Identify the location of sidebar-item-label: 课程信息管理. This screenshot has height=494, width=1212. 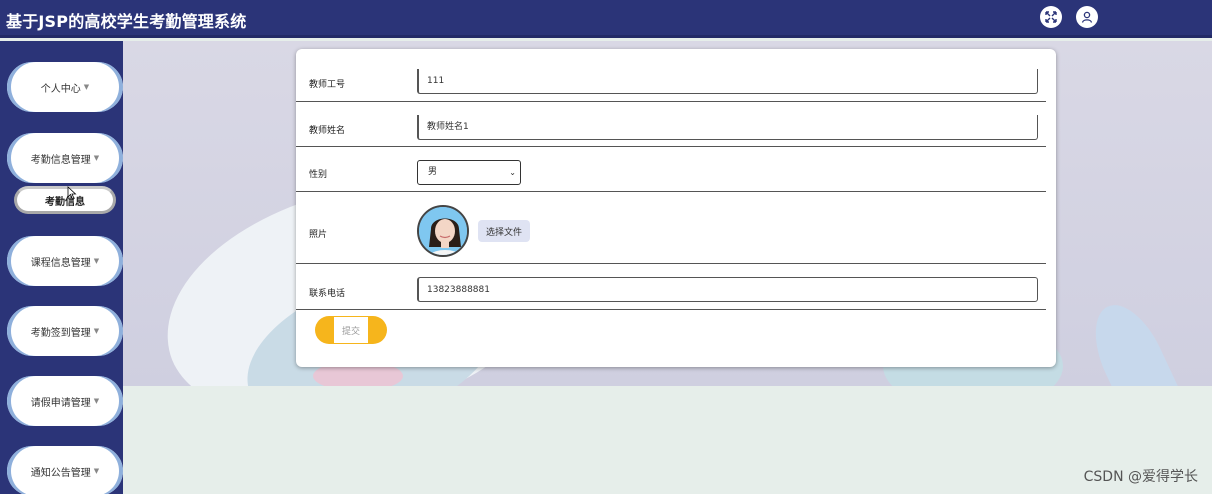
(60, 263).